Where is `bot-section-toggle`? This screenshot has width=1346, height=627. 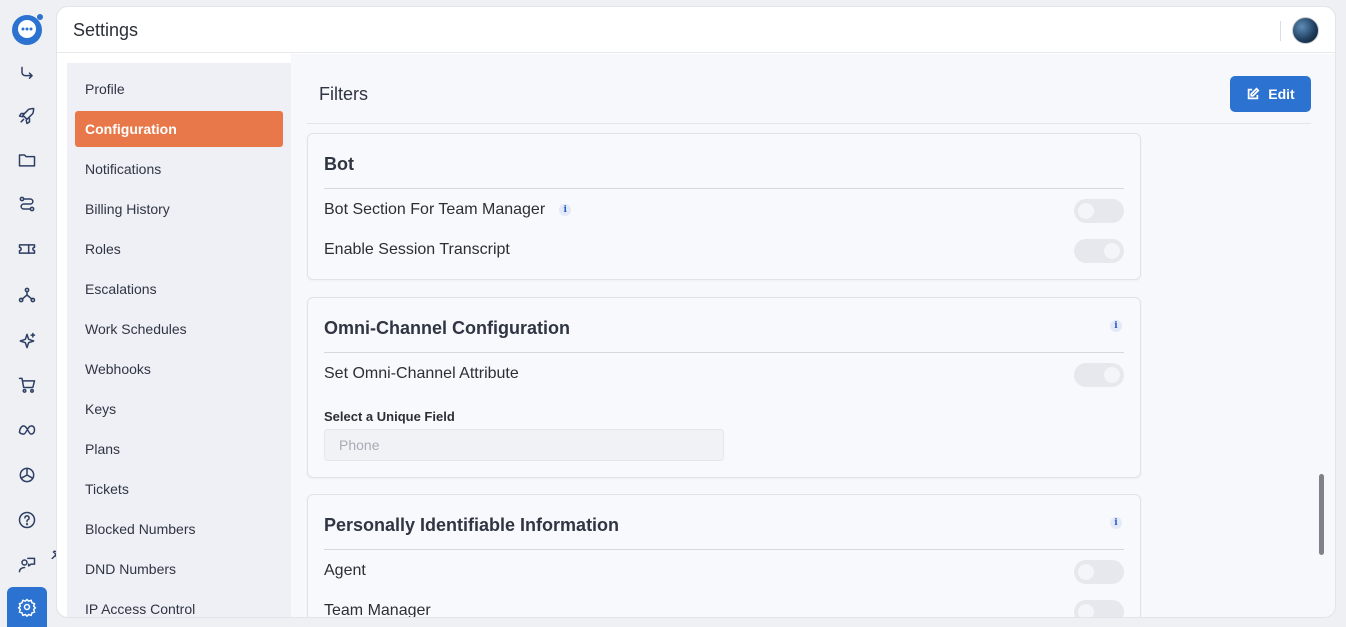
bot-section-toggle is located at coordinates (1099, 211).